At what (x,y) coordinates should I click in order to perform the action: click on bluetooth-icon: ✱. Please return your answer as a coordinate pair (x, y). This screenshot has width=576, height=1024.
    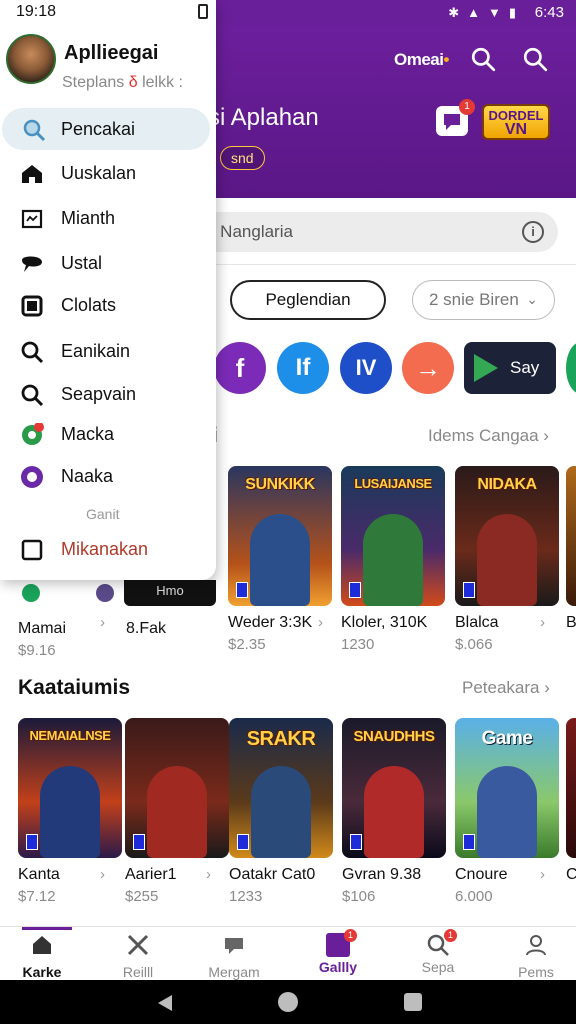
    Looking at the image, I should click on (454, 12).